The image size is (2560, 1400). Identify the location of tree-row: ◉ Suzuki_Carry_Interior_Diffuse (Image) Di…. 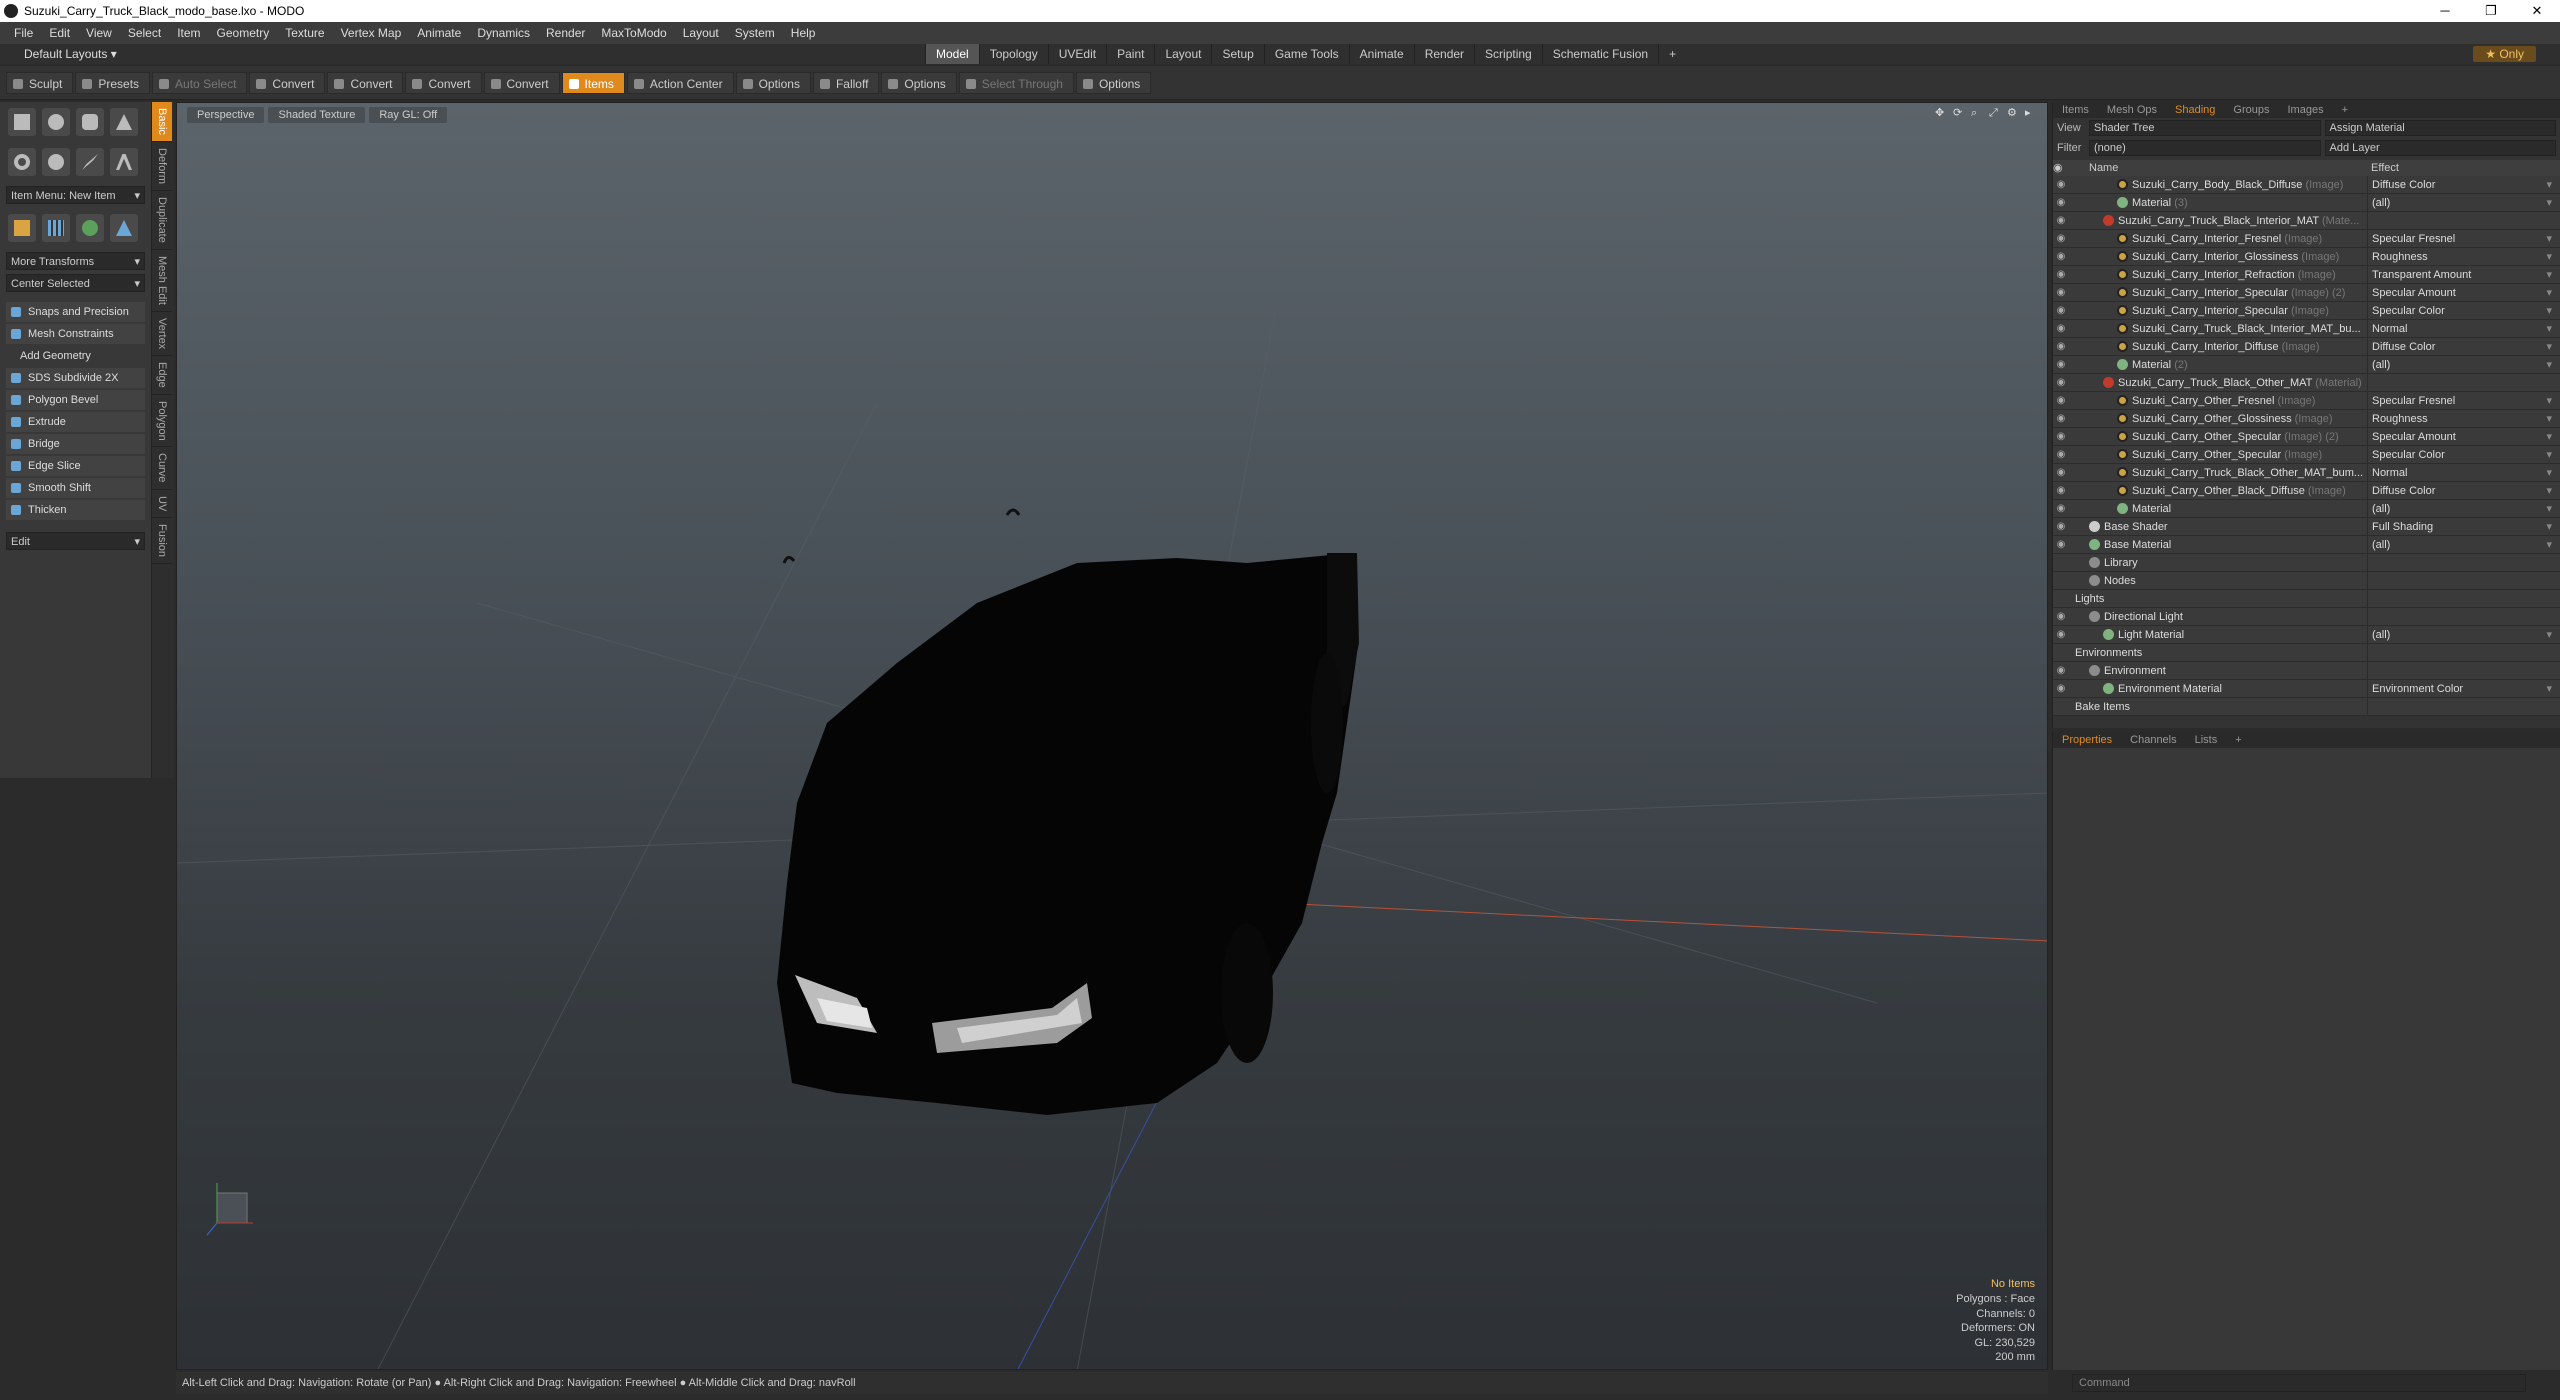
(2306, 347).